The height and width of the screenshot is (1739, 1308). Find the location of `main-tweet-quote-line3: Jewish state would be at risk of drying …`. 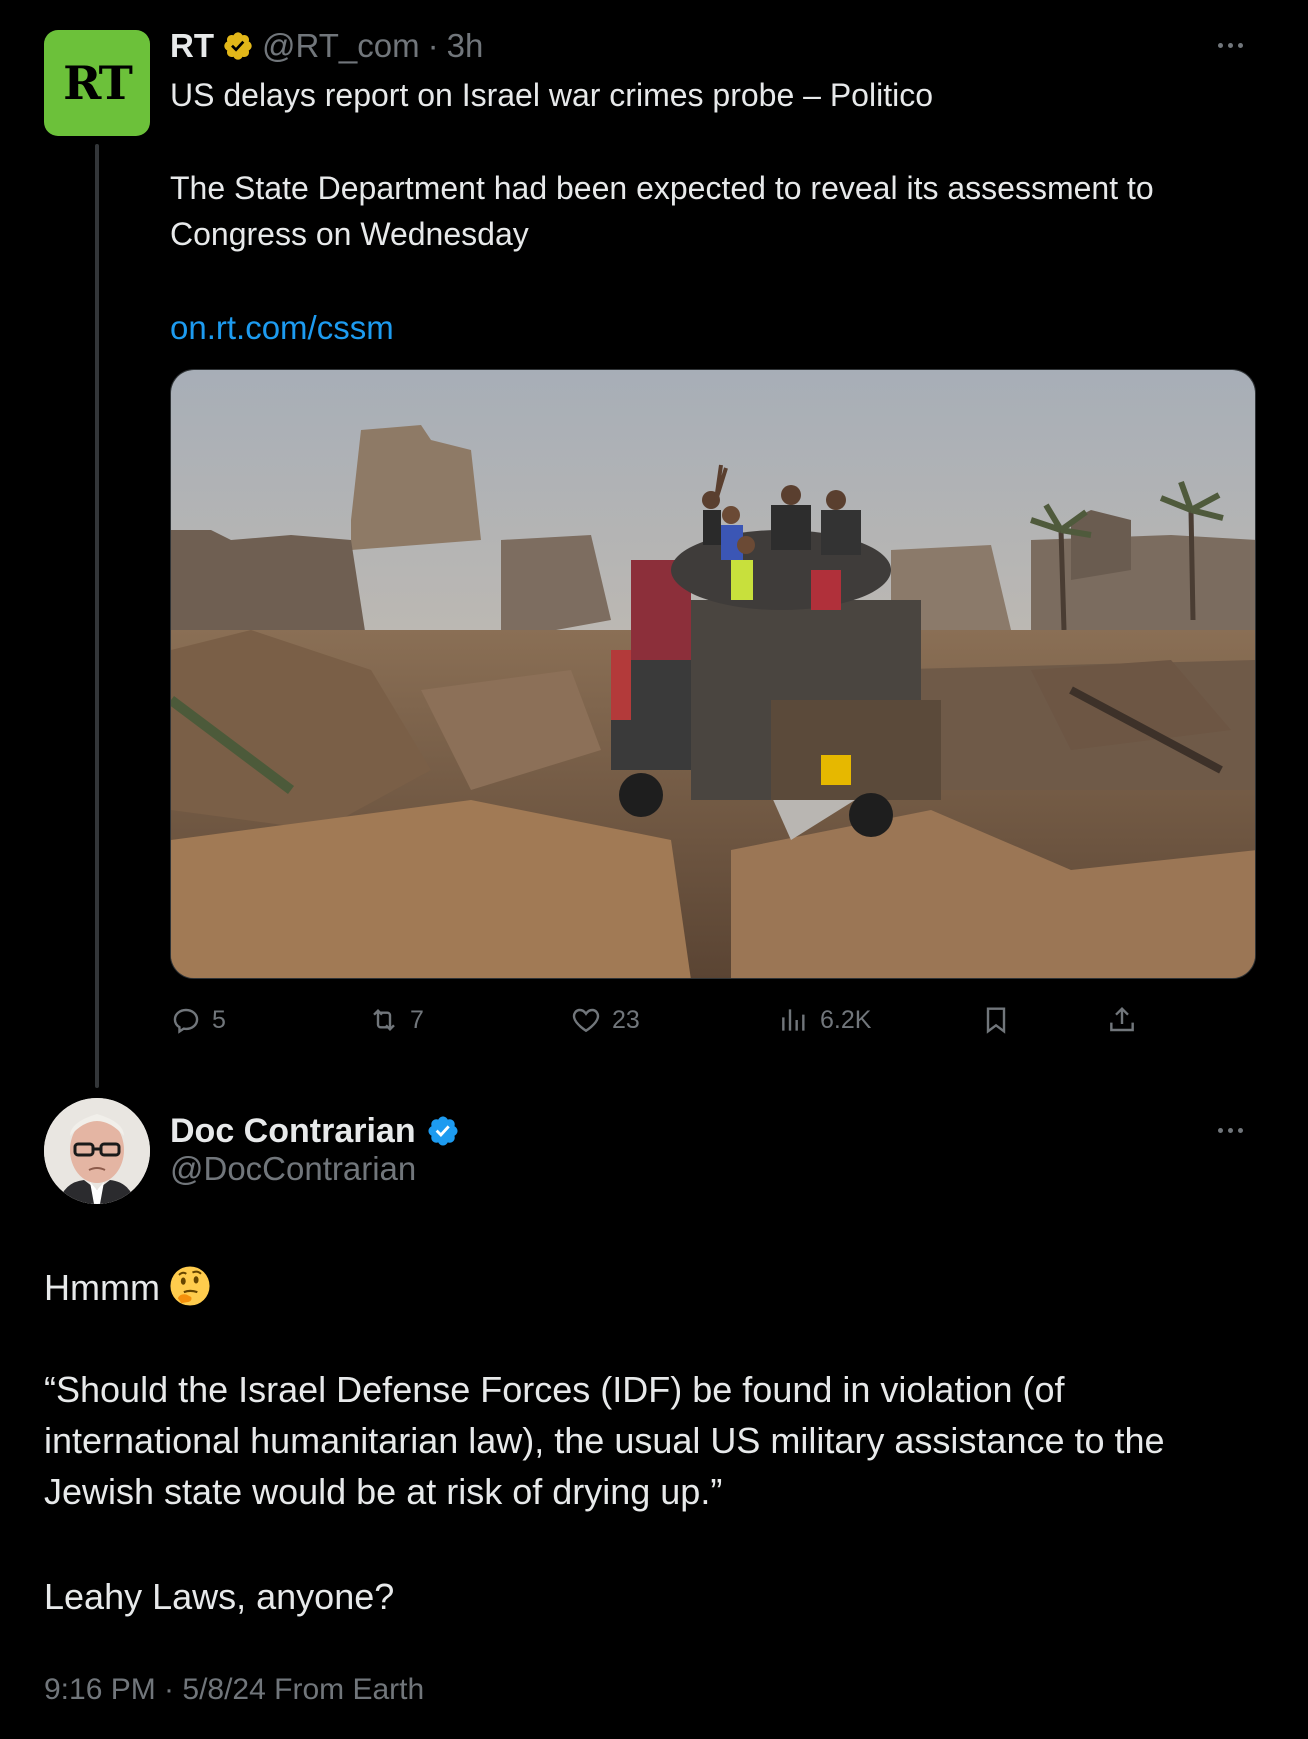

main-tweet-quote-line3: Jewish state would be at risk of drying … is located at coordinates (383, 1491).